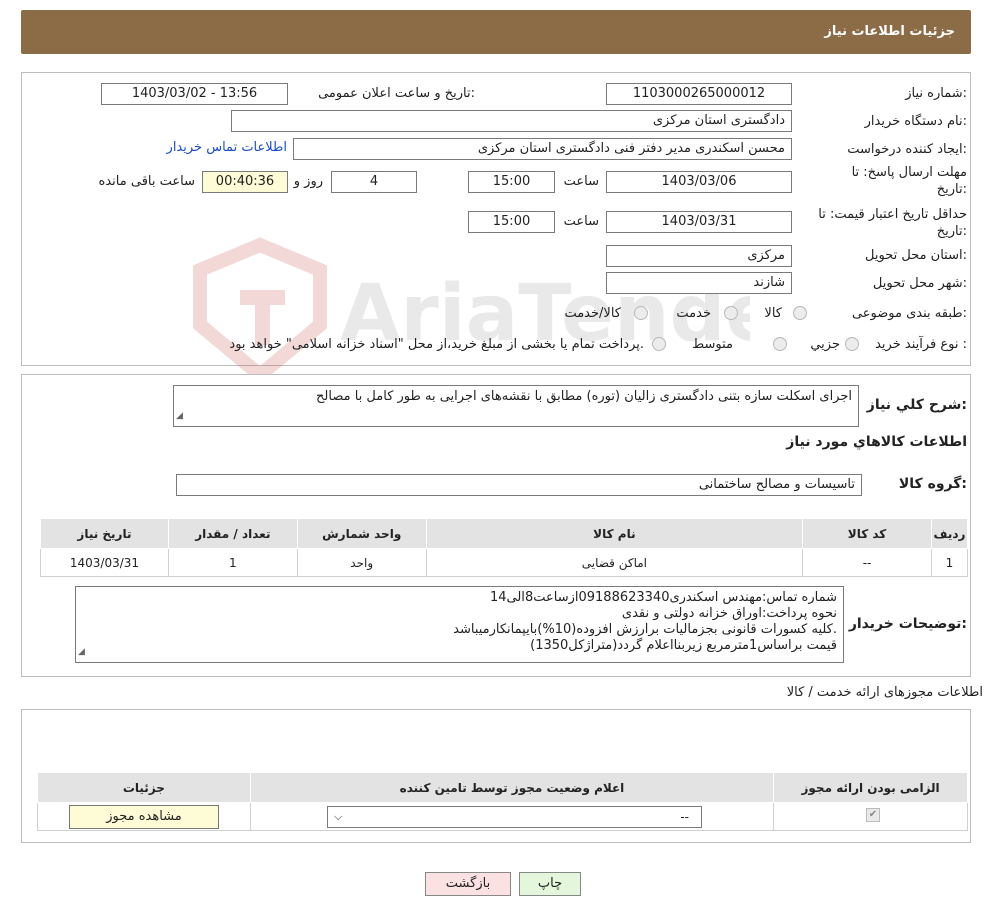 The image size is (985, 915). Describe the element at coordinates (780, 344) in the screenshot. I see `process-radio-medium` at that location.